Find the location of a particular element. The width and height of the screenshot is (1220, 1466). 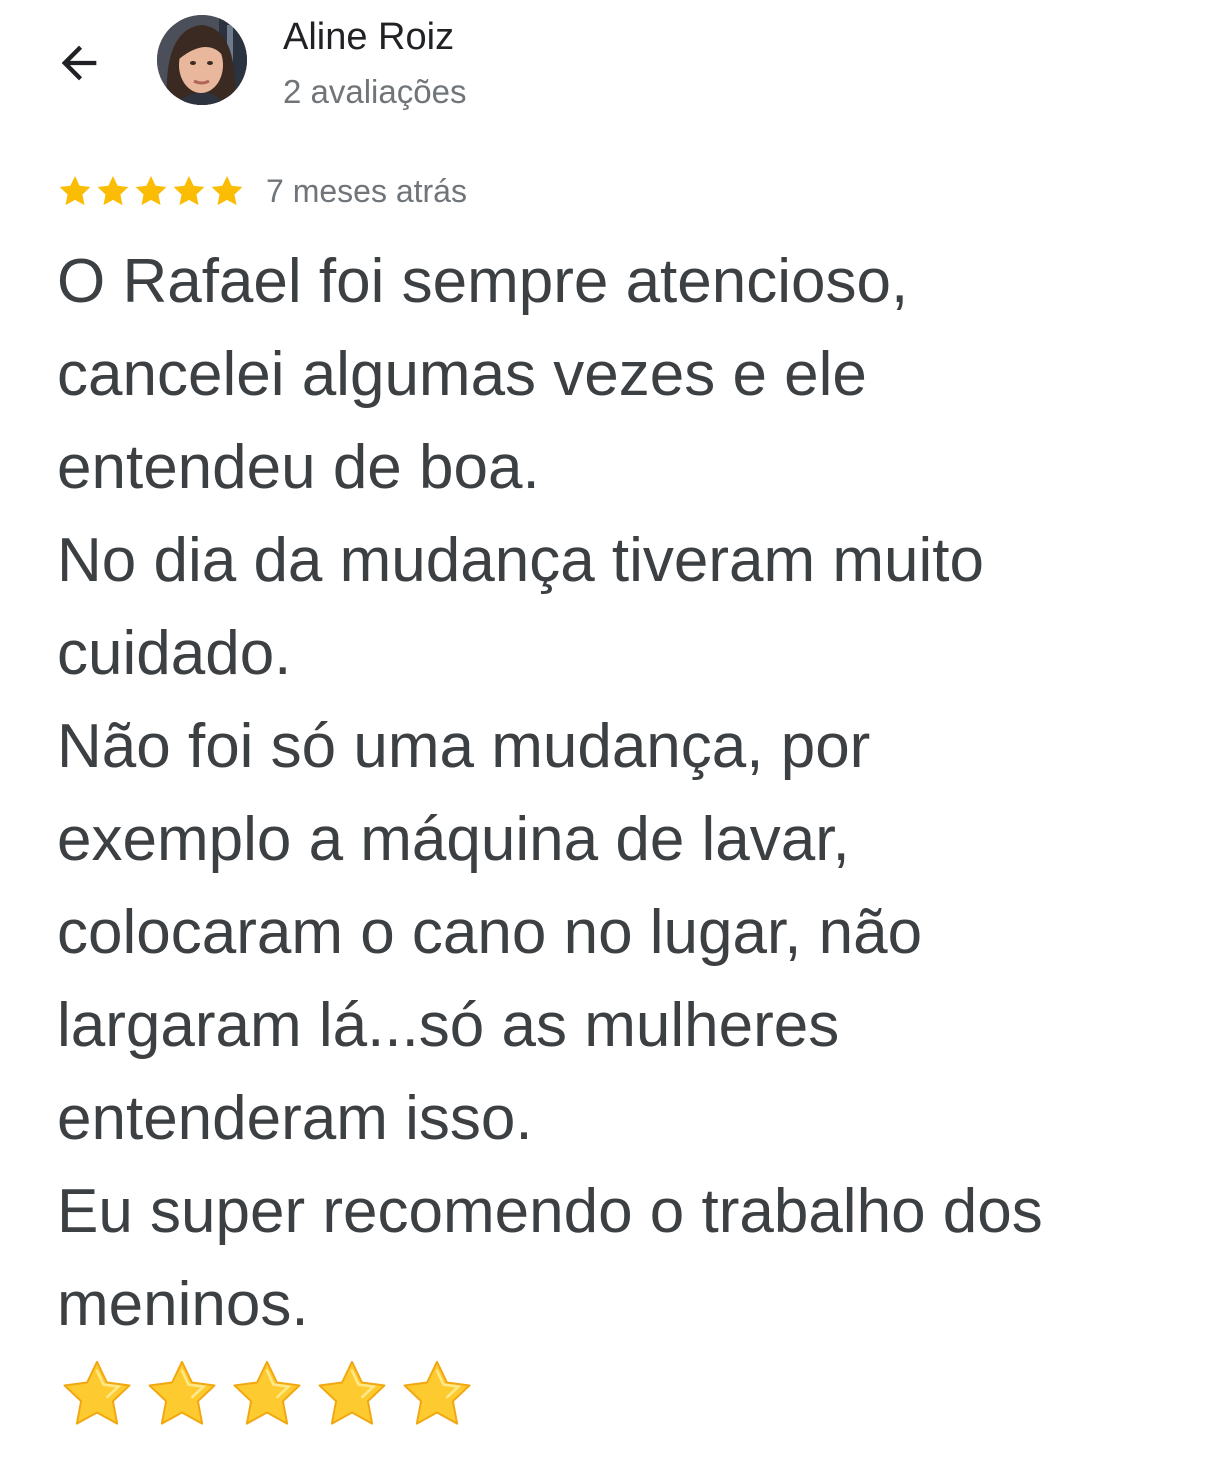

arrow-back-icon is located at coordinates (79, 63).